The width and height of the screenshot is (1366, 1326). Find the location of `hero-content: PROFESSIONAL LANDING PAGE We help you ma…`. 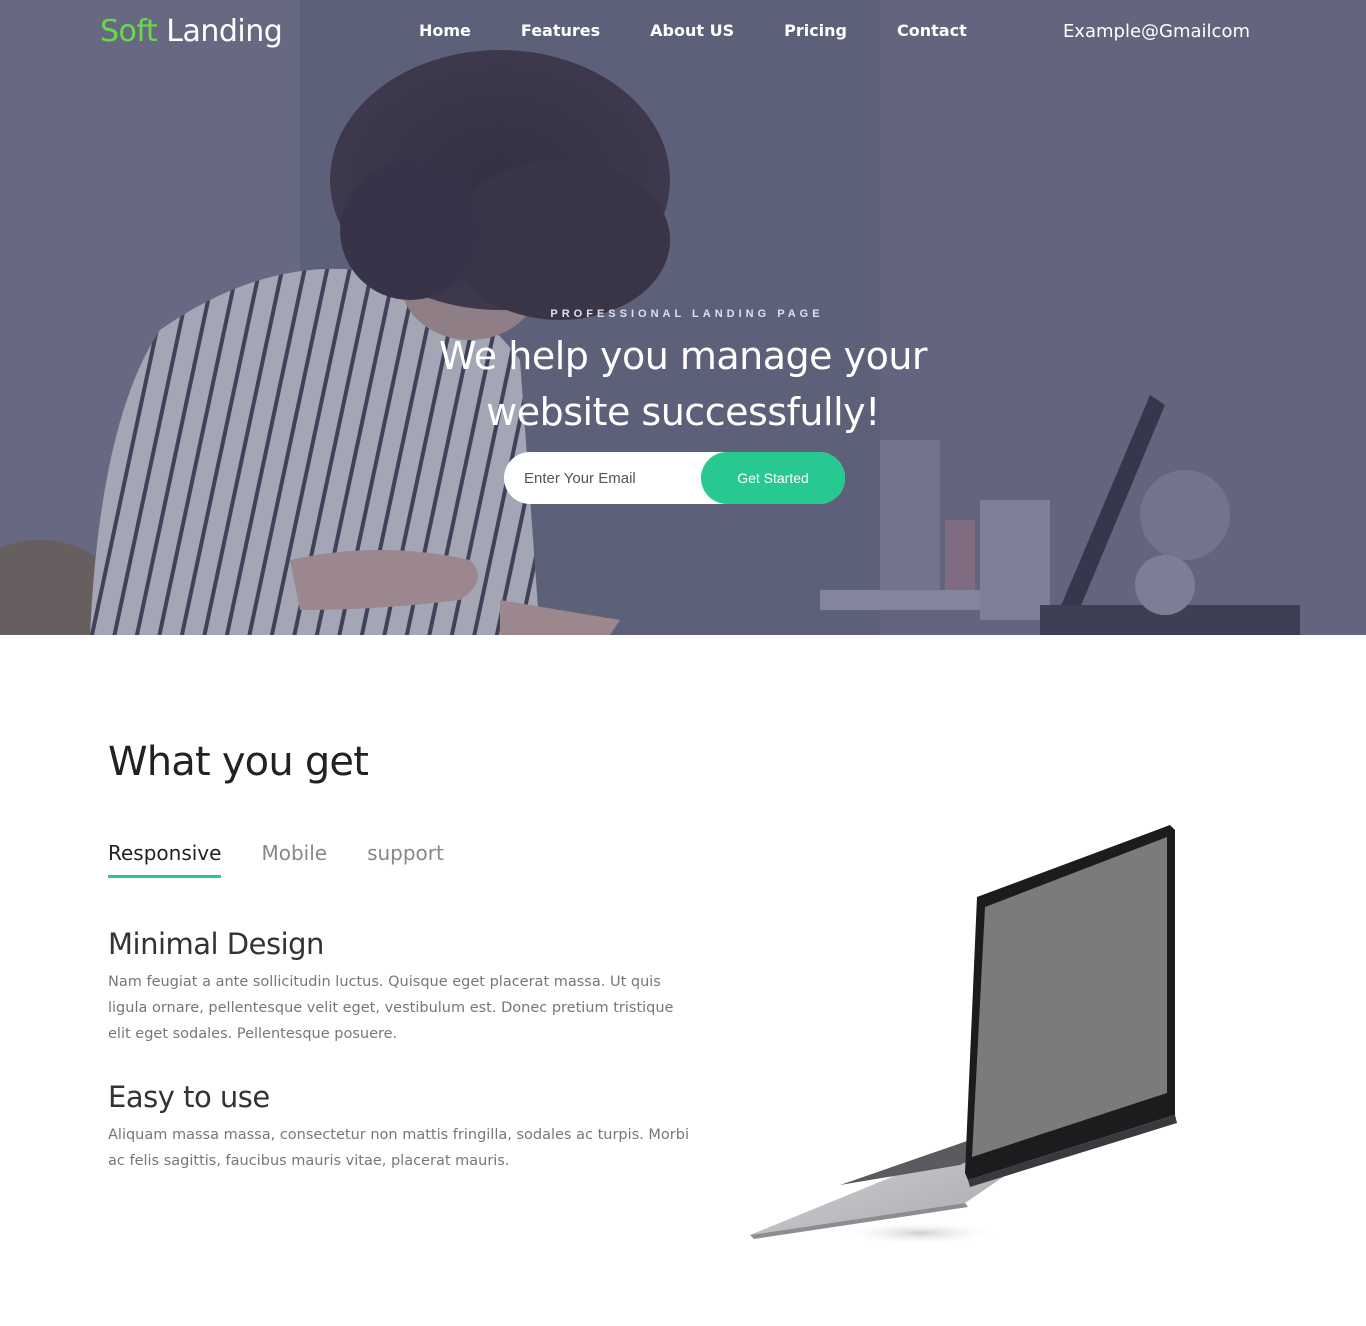

hero-content: PROFESSIONAL LANDING PAGE We help you ma… is located at coordinates (683, 374).